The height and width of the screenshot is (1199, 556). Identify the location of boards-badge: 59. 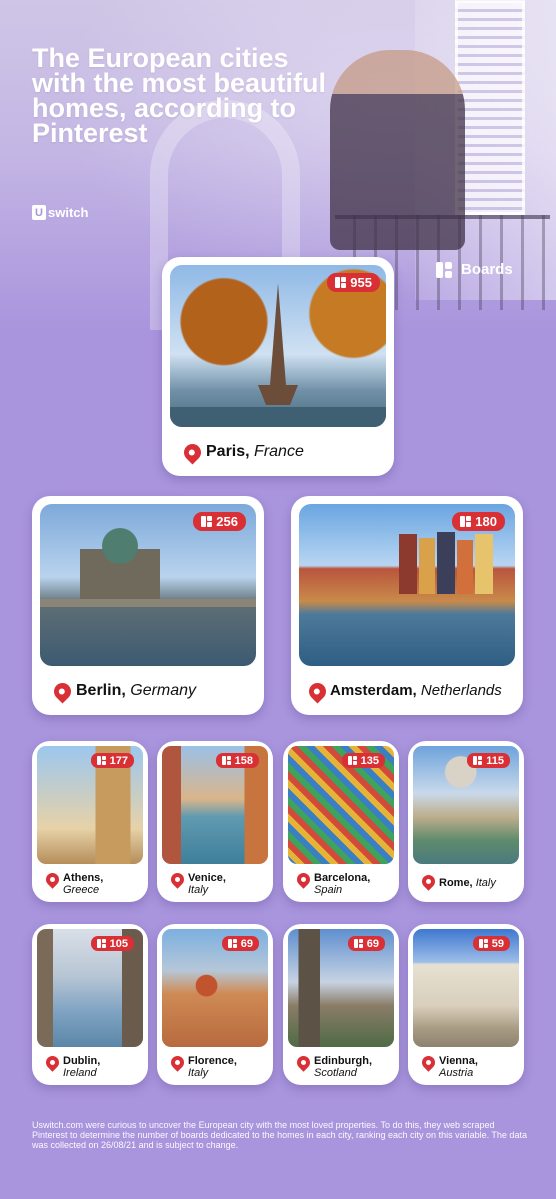
(491, 943).